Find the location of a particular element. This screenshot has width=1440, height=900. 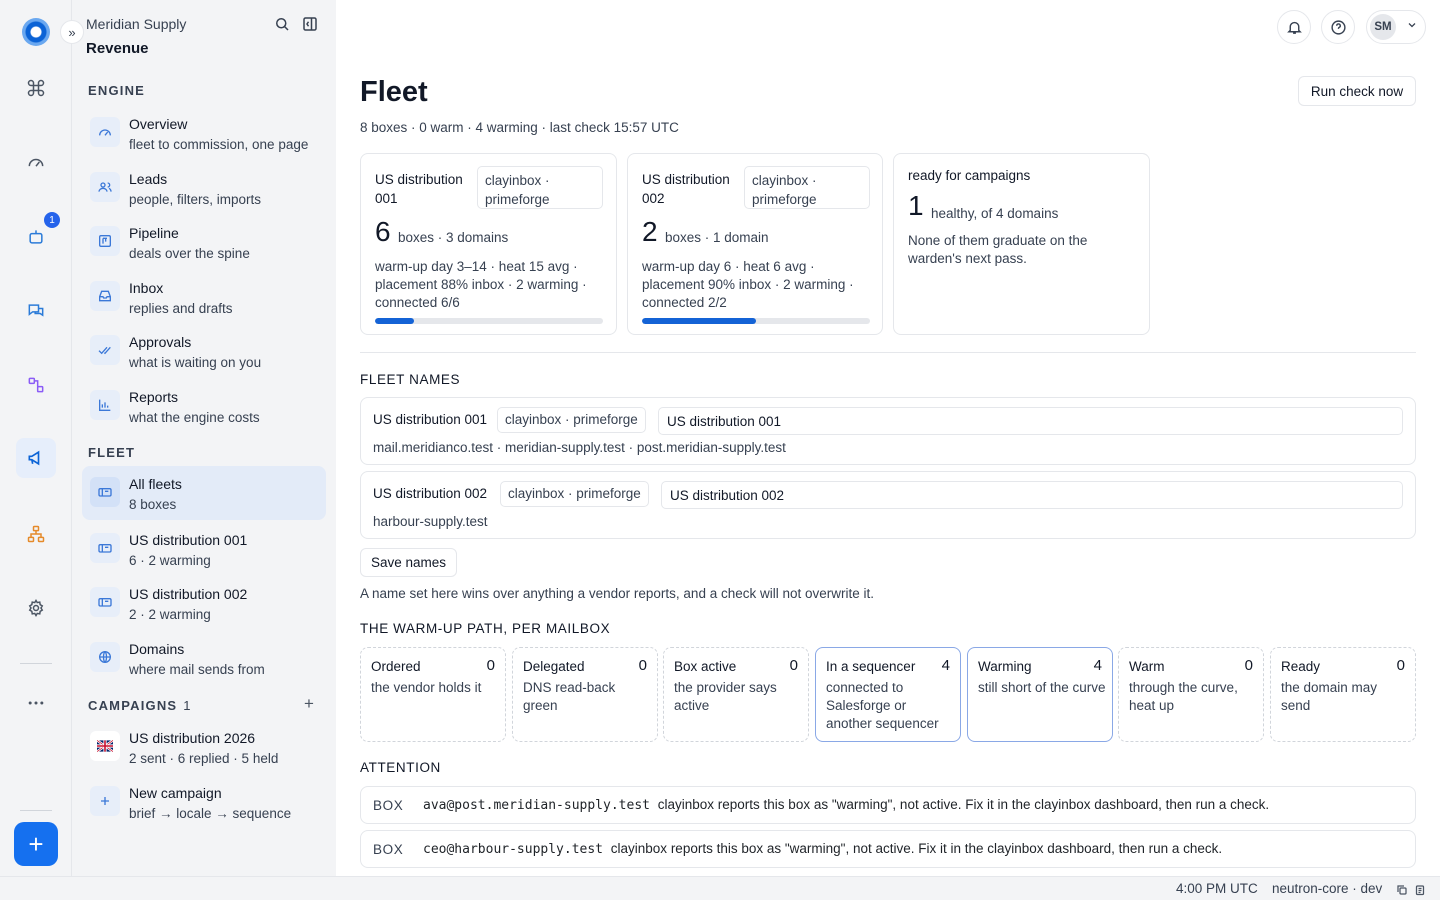

warmup-stage-ordered: Ordered 0 the vendor holds it is located at coordinates (433, 694).